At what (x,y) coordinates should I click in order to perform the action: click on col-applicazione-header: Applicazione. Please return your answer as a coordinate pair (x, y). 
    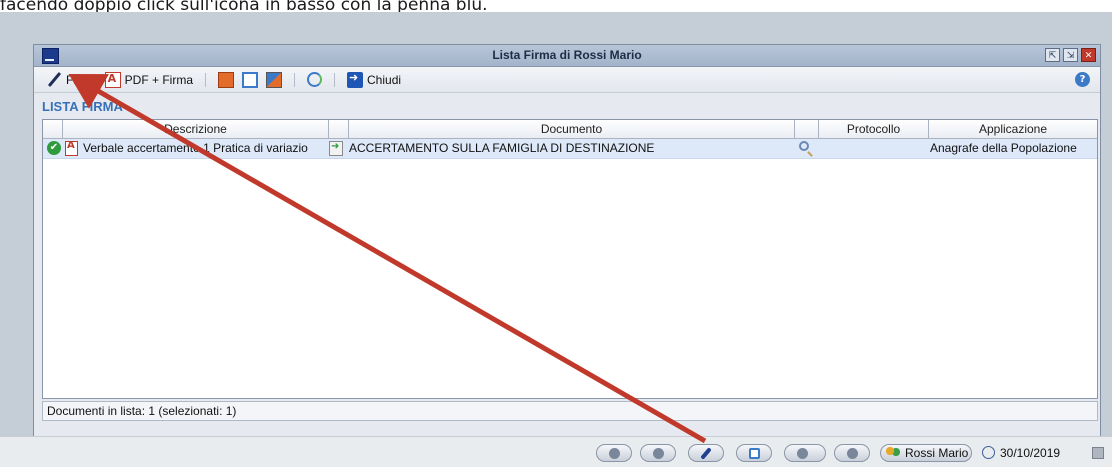
    Looking at the image, I should click on (1013, 129).